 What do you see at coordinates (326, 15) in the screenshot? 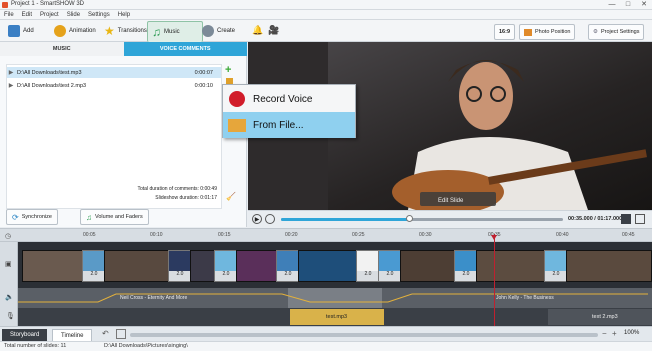
I see `menu-bar: File Edit Project Slide Settings Help` at bounding box center [326, 15].